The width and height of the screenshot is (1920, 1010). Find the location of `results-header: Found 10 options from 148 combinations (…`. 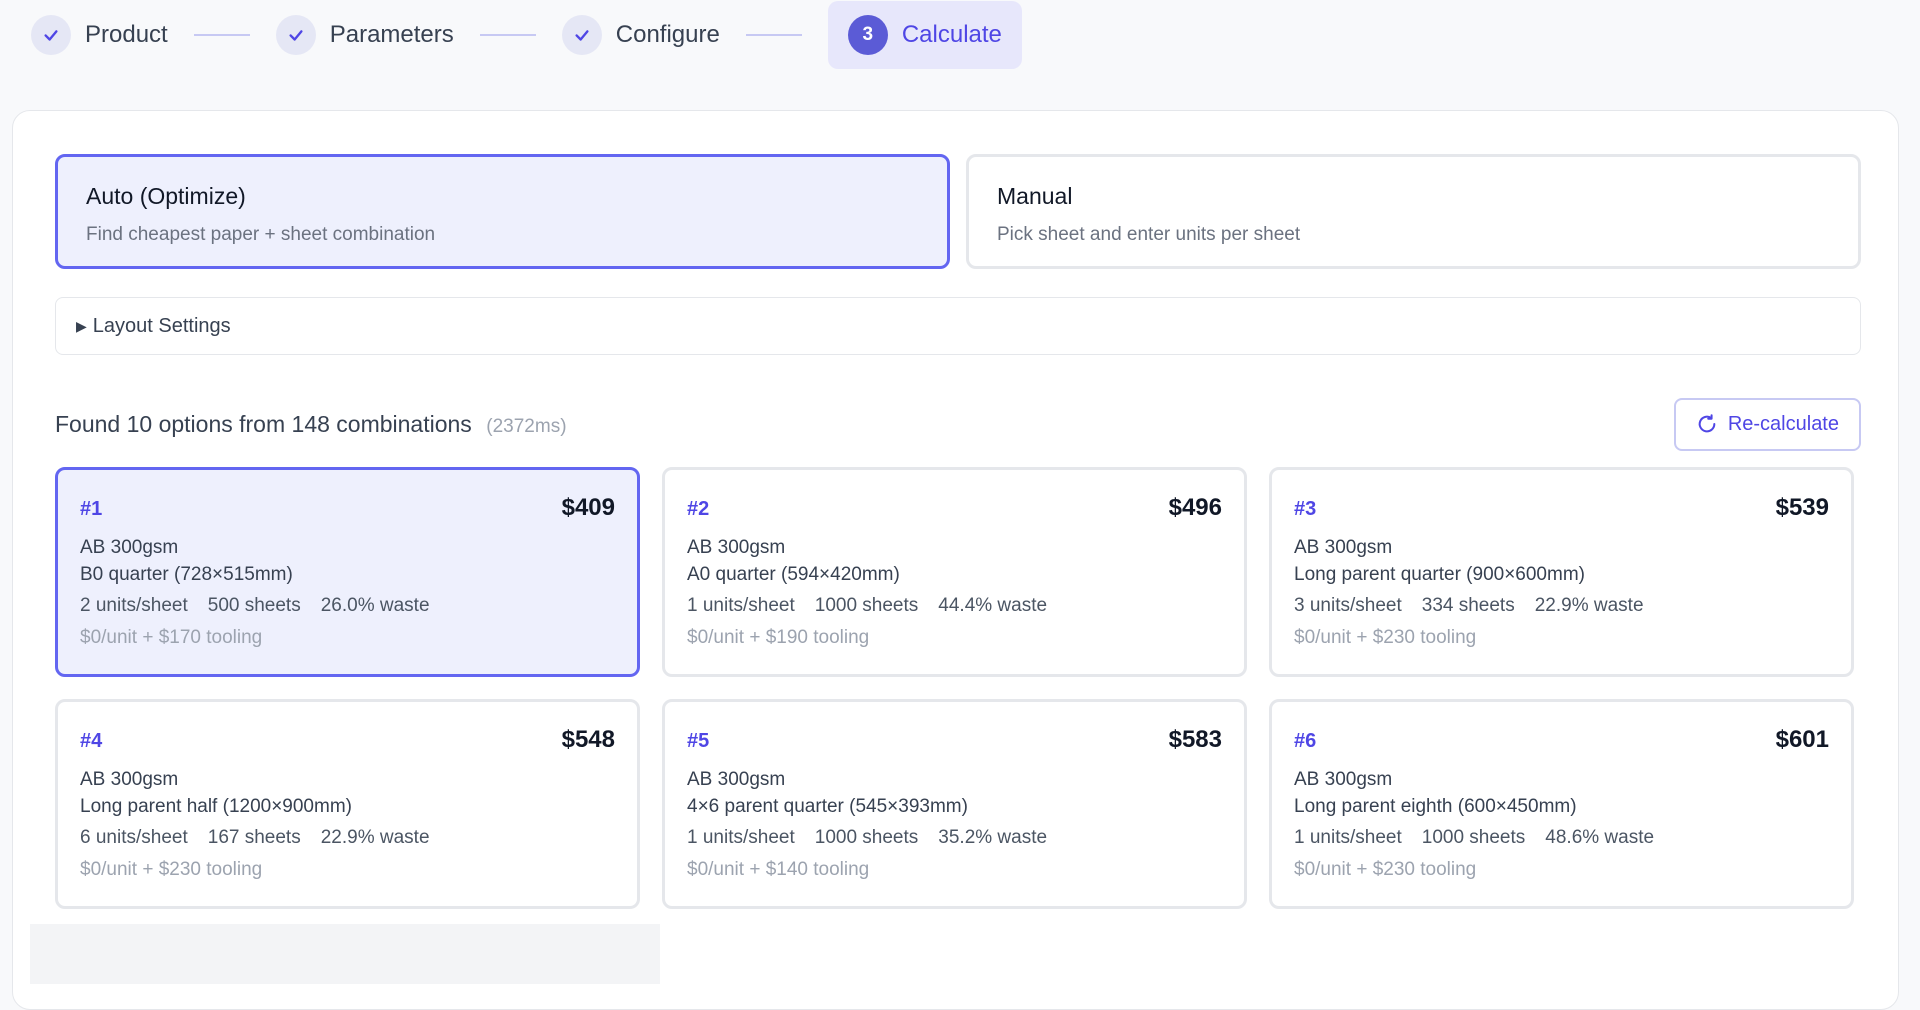

results-header: Found 10 options from 148 combinations (… is located at coordinates (958, 424).